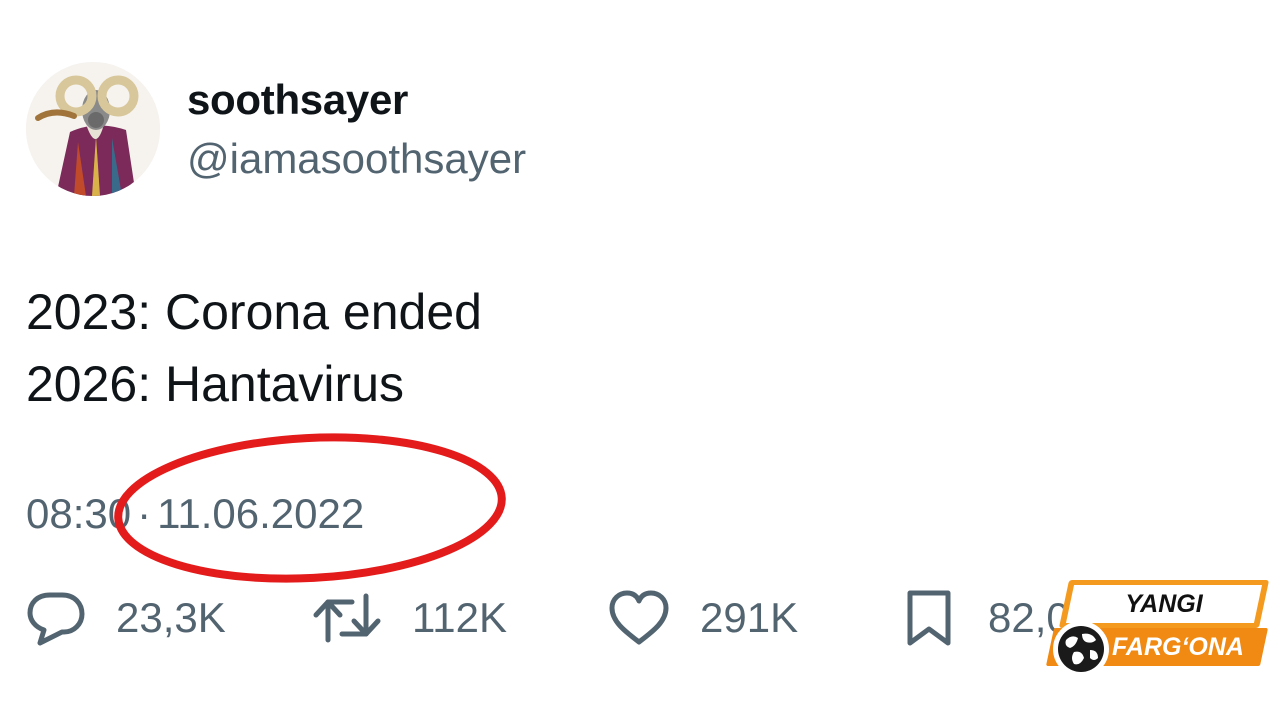 The width and height of the screenshot is (1280, 703). Describe the element at coordinates (56, 619) in the screenshot. I see `reply-icon` at that location.